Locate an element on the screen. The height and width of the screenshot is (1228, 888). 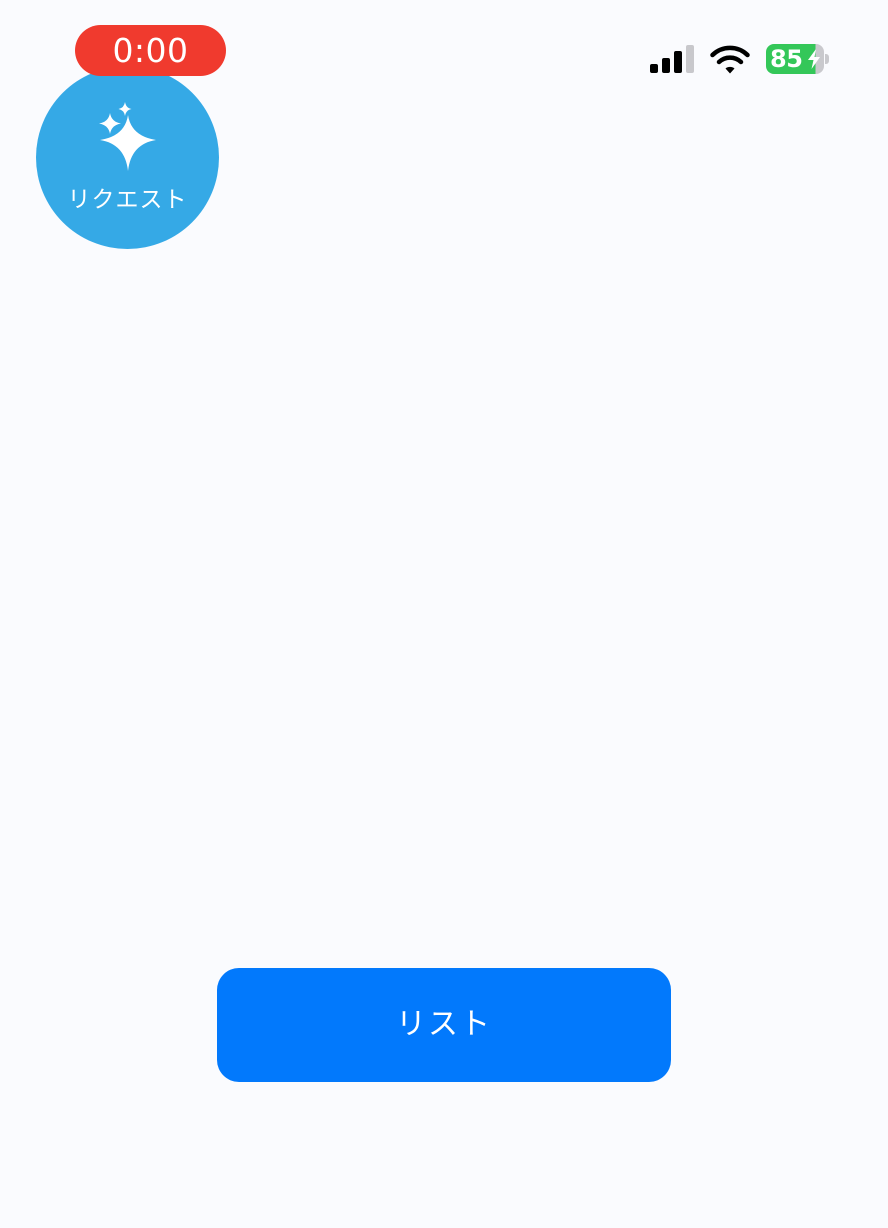
cellular-signal-icon is located at coordinates (672, 59).